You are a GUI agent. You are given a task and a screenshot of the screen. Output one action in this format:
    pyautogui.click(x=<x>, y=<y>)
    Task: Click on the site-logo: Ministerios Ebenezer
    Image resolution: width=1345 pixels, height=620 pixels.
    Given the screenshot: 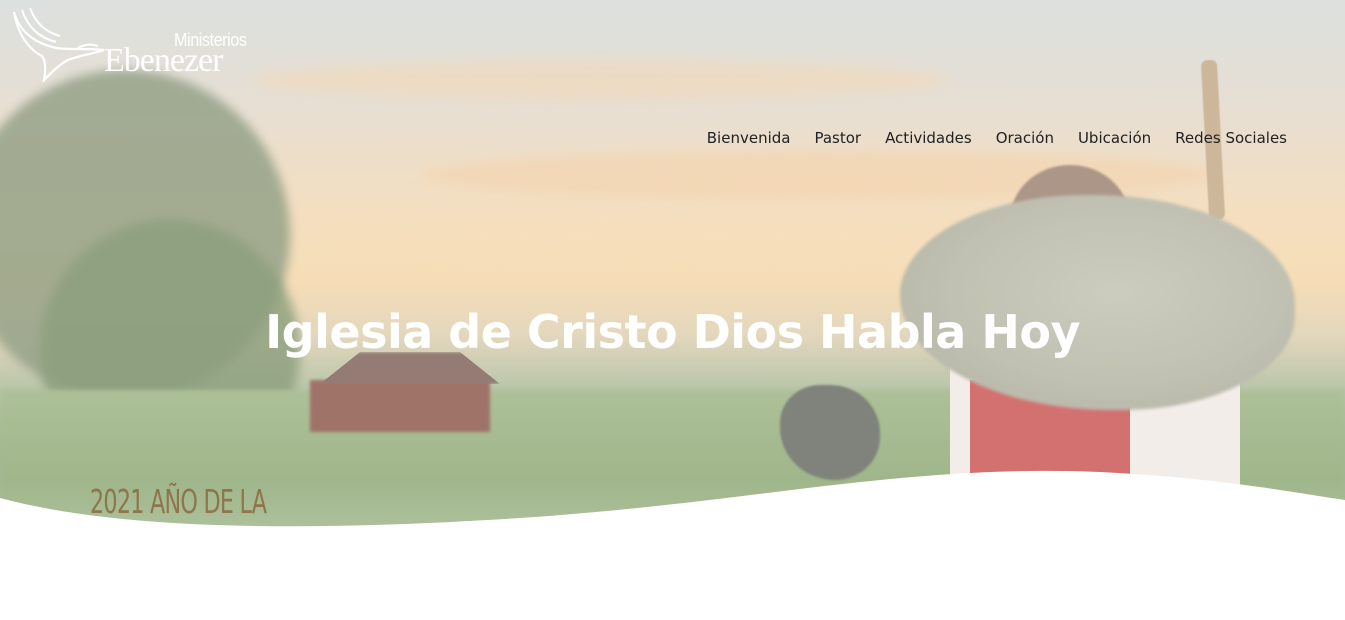 What is the action you would take?
    pyautogui.click(x=138, y=44)
    